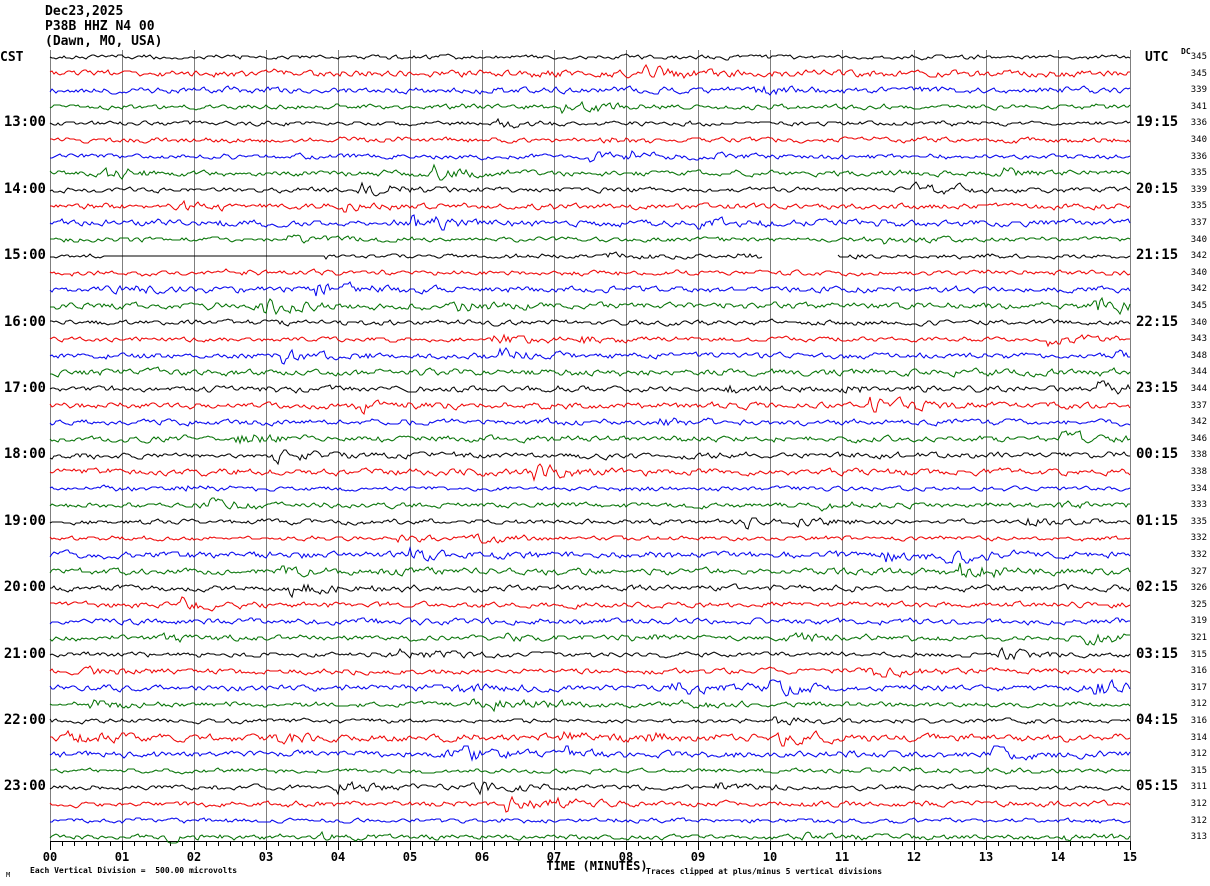  I want to click on dc-value: 336, so click(1198, 156).